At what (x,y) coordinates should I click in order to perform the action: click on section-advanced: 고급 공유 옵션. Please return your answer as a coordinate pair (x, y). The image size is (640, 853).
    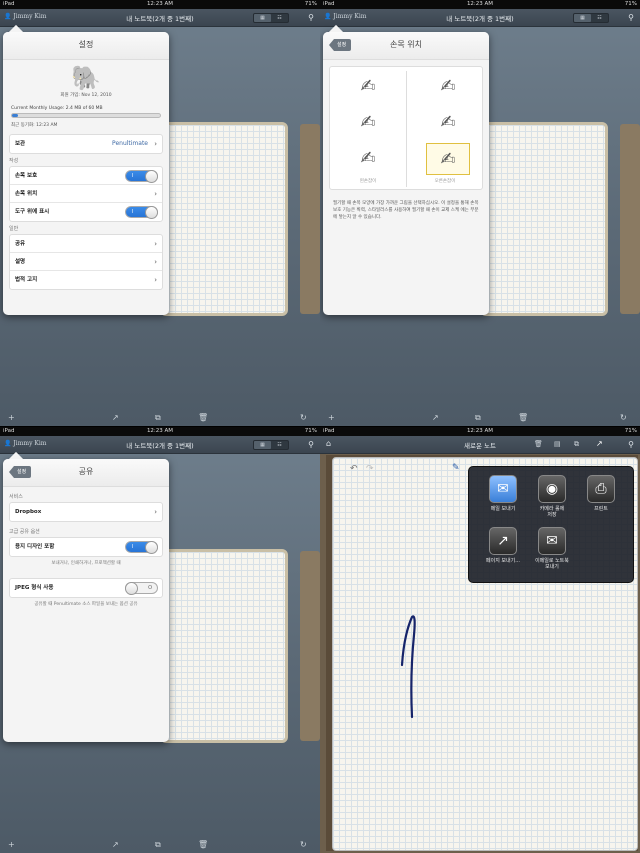
    Looking at the image, I should click on (24, 532).